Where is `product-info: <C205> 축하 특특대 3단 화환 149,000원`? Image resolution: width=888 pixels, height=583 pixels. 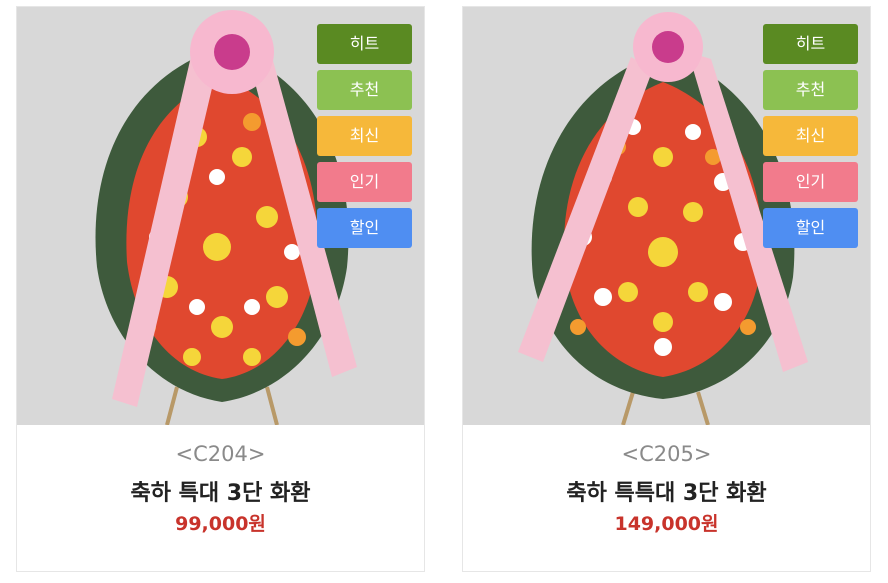
product-info: <C205> 축하 특특대 3단 화환 149,000원 is located at coordinates (666, 498).